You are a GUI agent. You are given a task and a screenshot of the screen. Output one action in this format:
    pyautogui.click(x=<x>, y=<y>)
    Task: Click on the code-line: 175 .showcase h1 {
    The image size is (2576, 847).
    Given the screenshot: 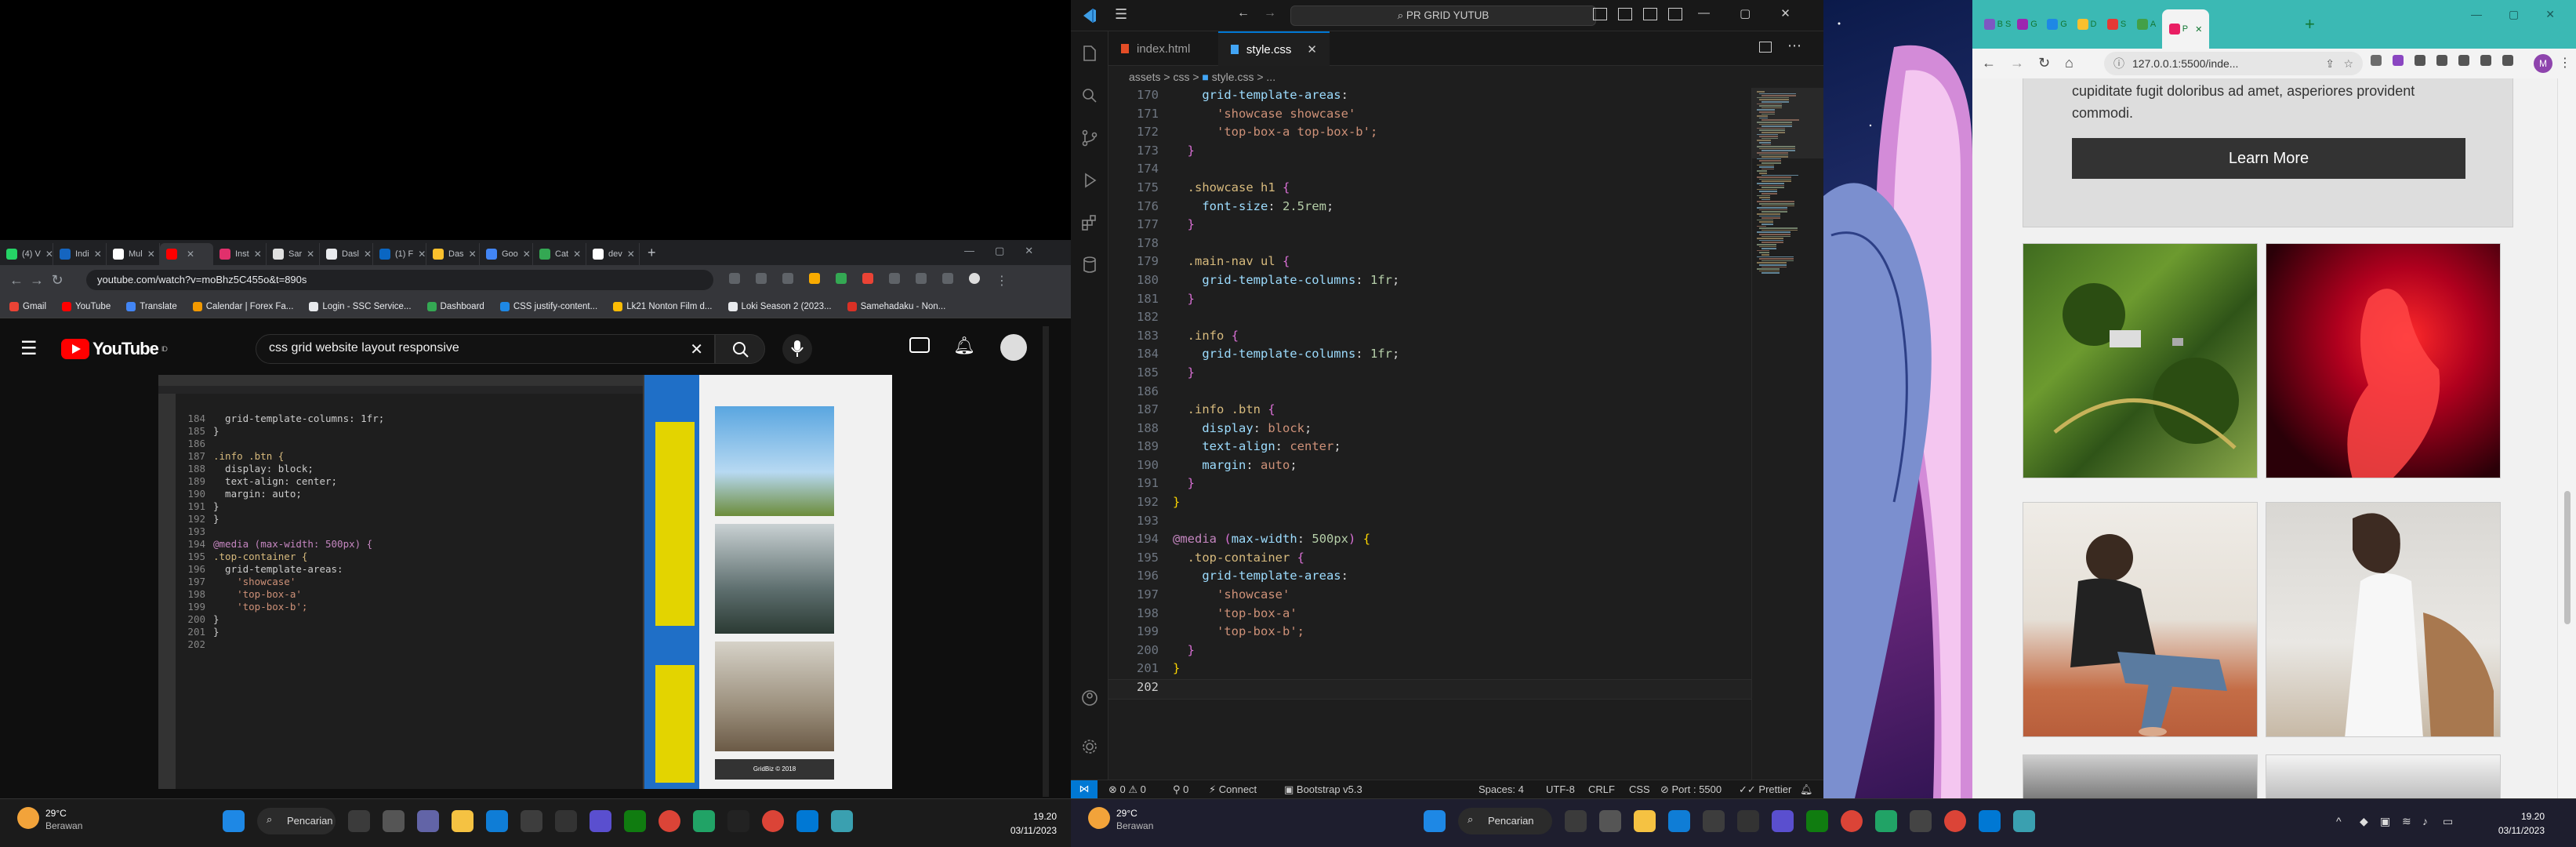 What is the action you would take?
    pyautogui.click(x=1429, y=189)
    